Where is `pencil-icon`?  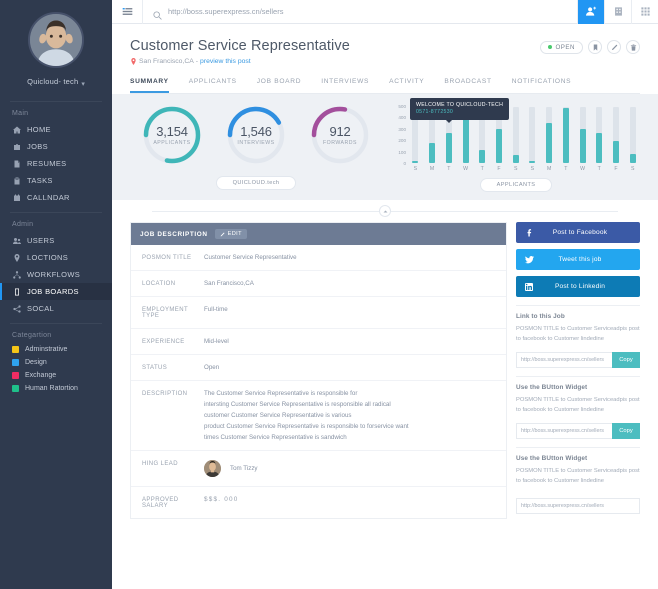 pencil-icon is located at coordinates (614, 47).